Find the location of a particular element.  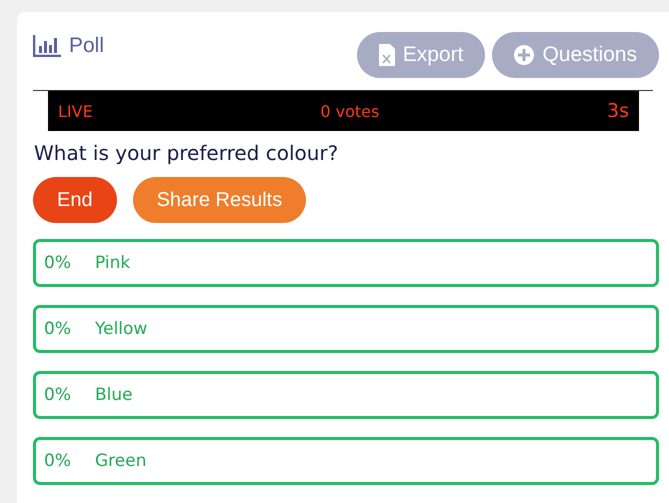

option-label: Yellow is located at coordinates (121, 329).